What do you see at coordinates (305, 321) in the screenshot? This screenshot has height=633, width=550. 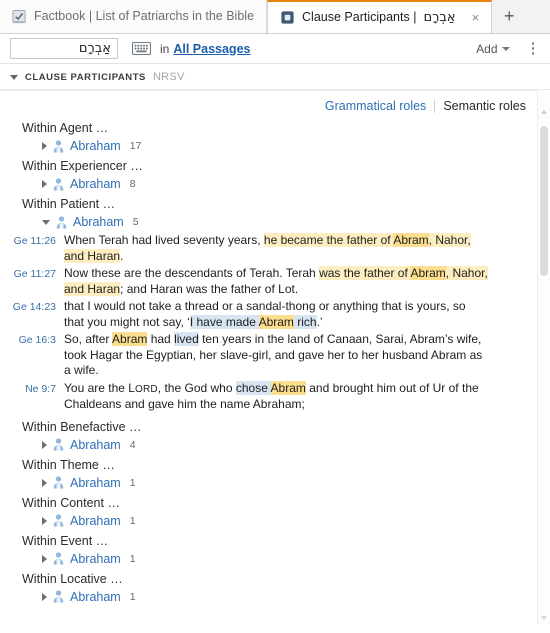 I see `highlighted-text: rich` at bounding box center [305, 321].